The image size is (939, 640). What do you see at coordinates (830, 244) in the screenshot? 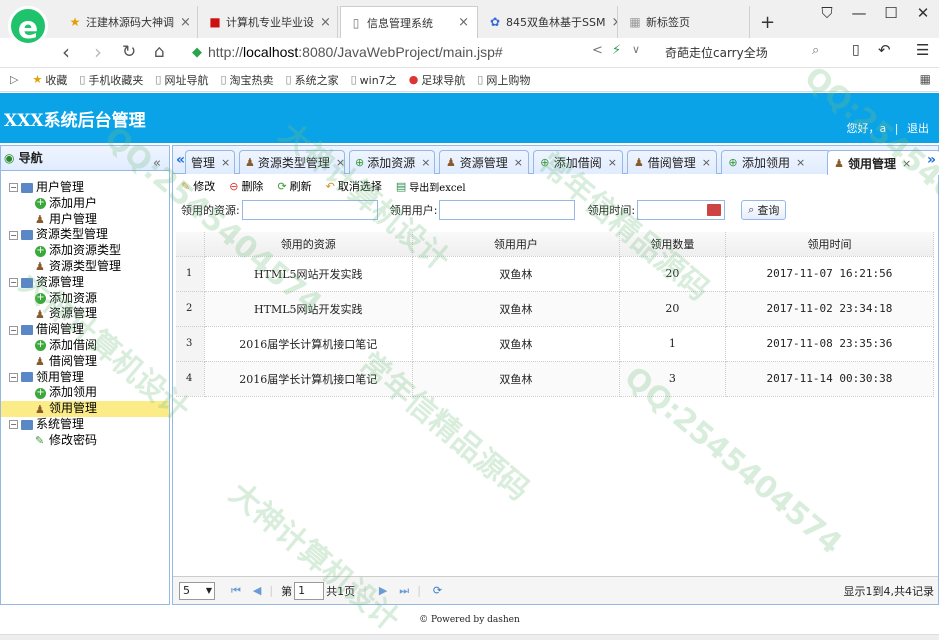
I see `column-header: 领用时间` at bounding box center [830, 244].